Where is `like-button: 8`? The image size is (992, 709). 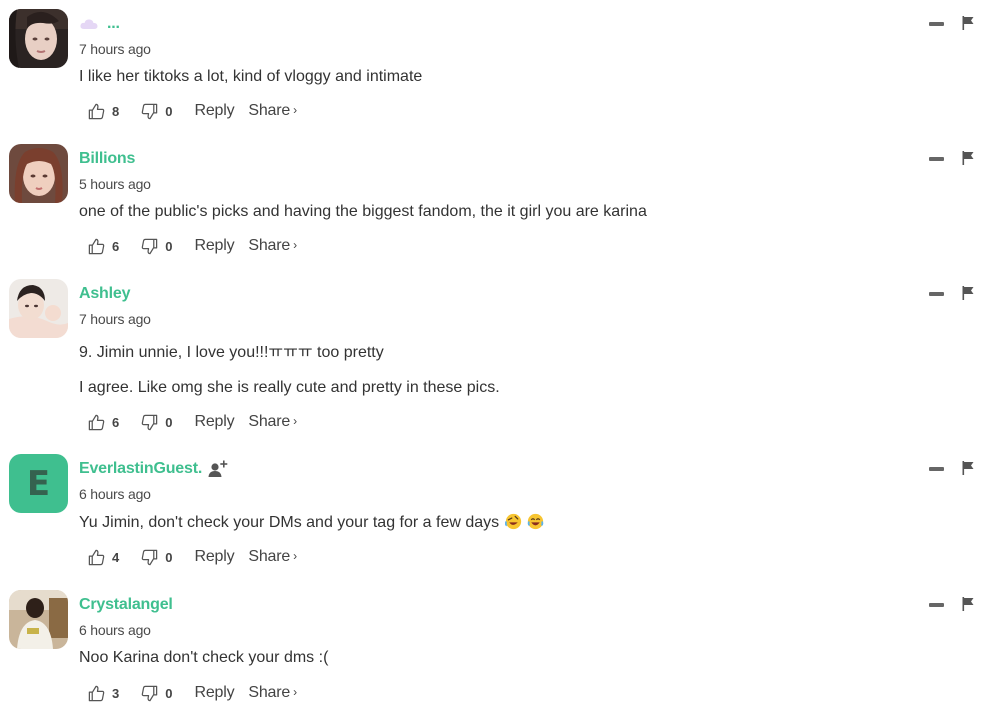
like-button: 8 is located at coordinates (103, 111).